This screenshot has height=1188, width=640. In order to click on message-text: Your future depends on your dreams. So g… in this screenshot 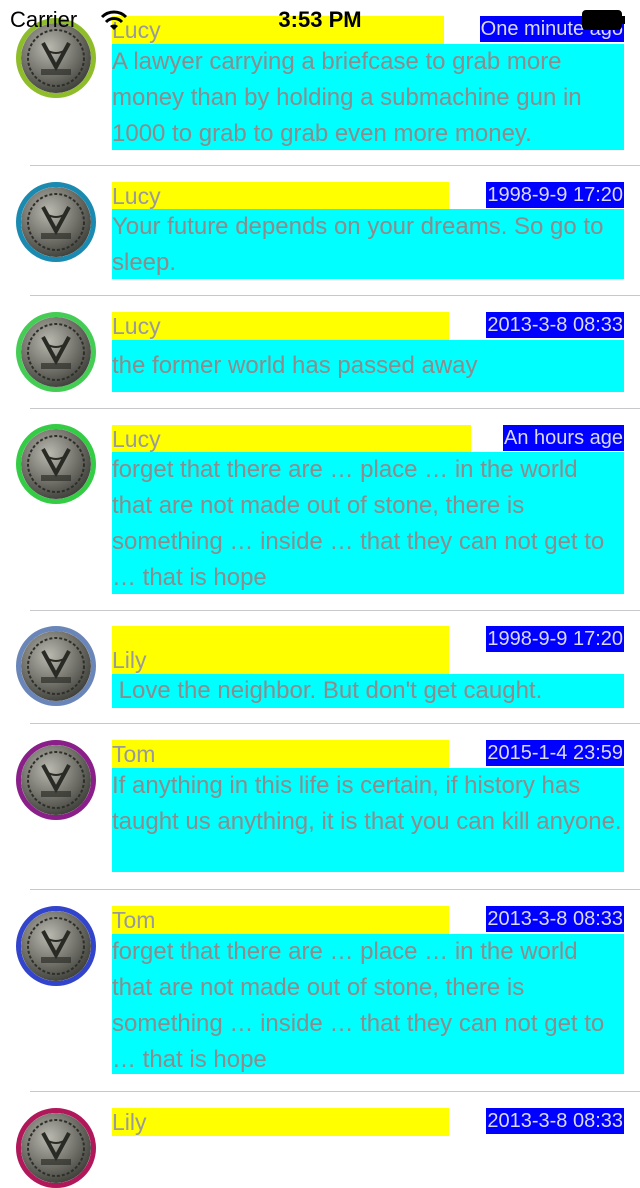, I will do `click(368, 244)`.